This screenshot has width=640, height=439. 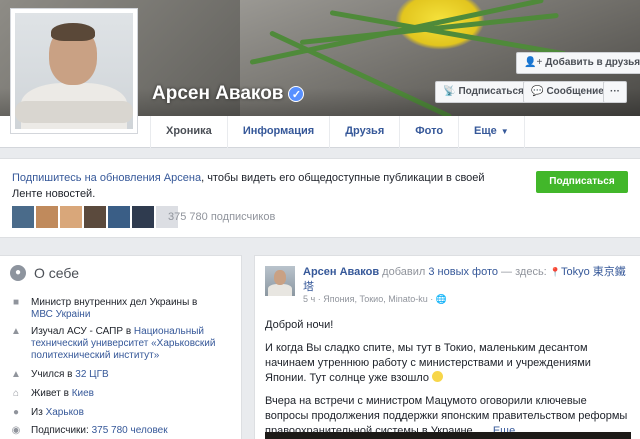 I want to click on follower-thumbnails, so click(x=95, y=217).